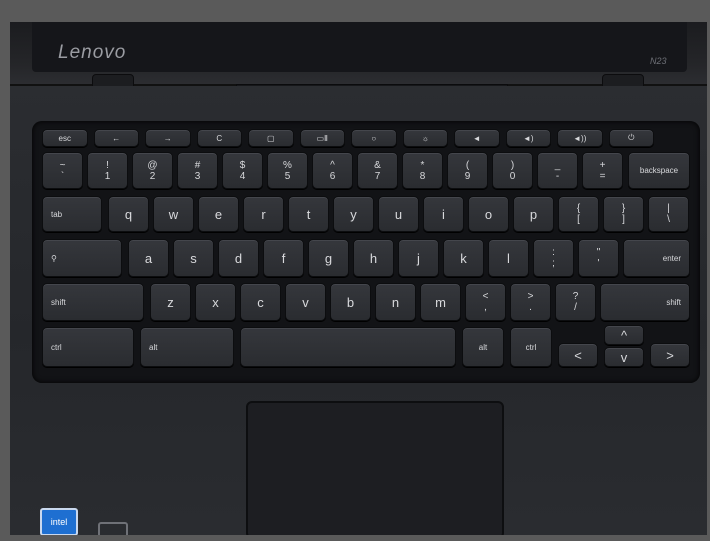 This screenshot has width=710, height=541. Describe the element at coordinates (128, 214) in the screenshot. I see `letter-key-q: q` at that location.